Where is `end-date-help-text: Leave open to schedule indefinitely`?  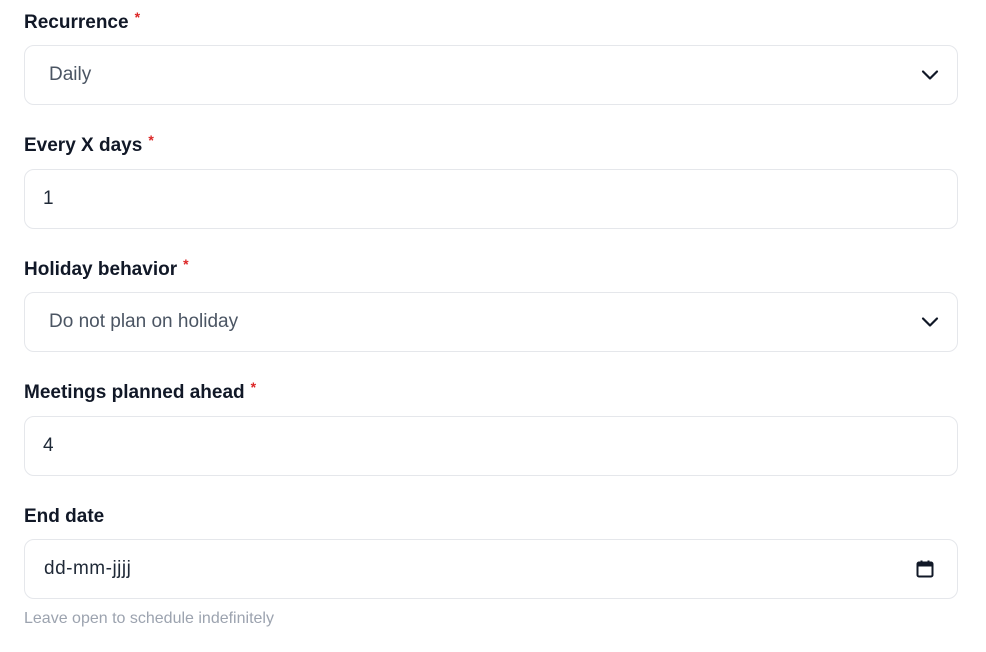 end-date-help-text: Leave open to schedule indefinitely is located at coordinates (149, 618).